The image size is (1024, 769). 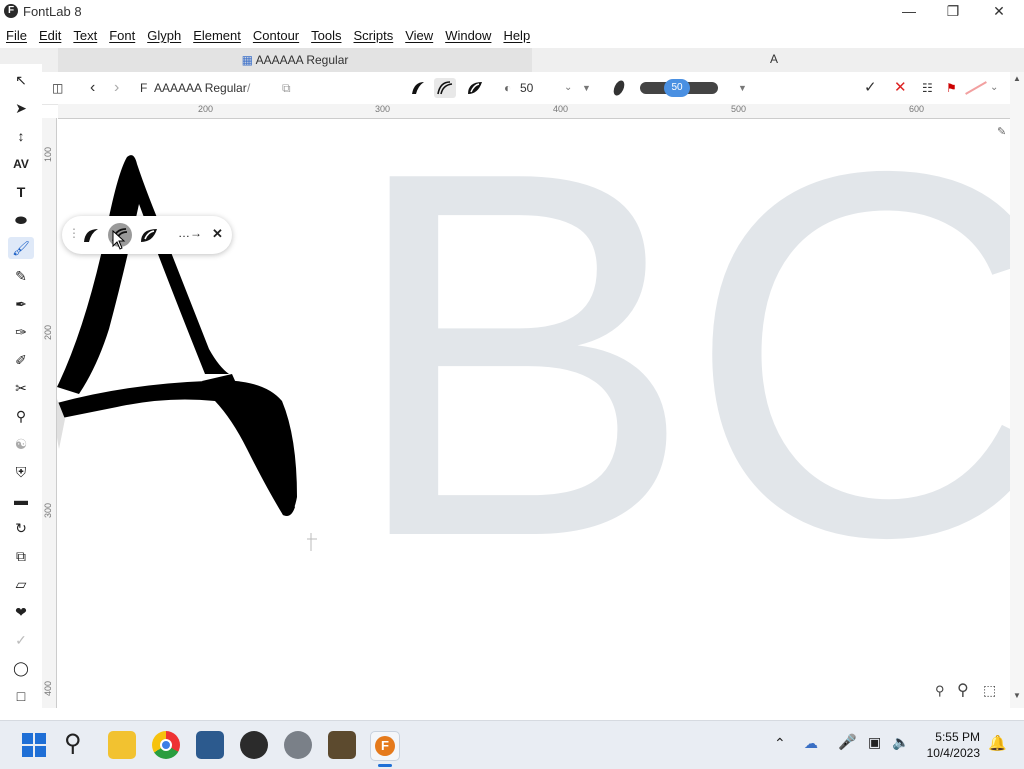 I want to click on menu-edit: Edit, so click(x=50, y=36).